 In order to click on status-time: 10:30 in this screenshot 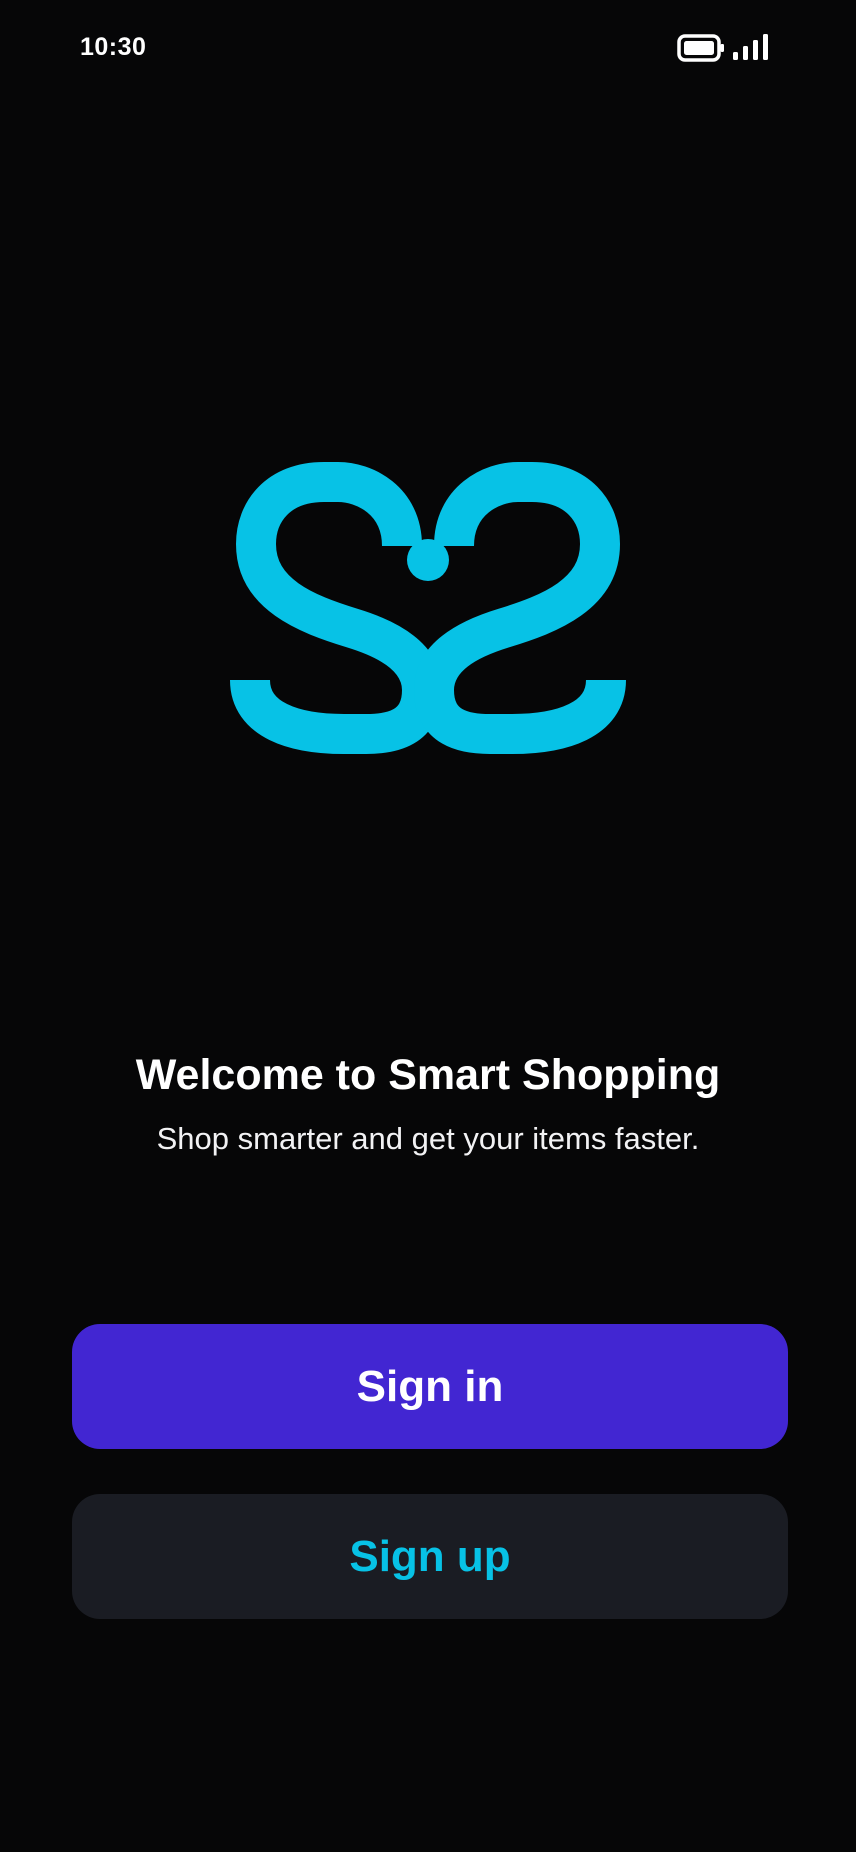, I will do `click(113, 47)`.